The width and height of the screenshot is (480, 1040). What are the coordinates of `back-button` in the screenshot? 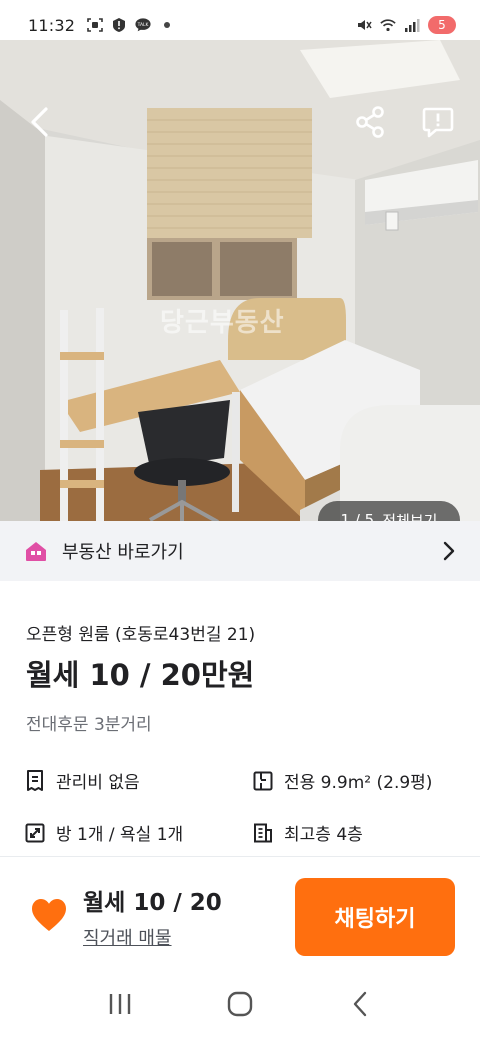 It's located at (40, 122).